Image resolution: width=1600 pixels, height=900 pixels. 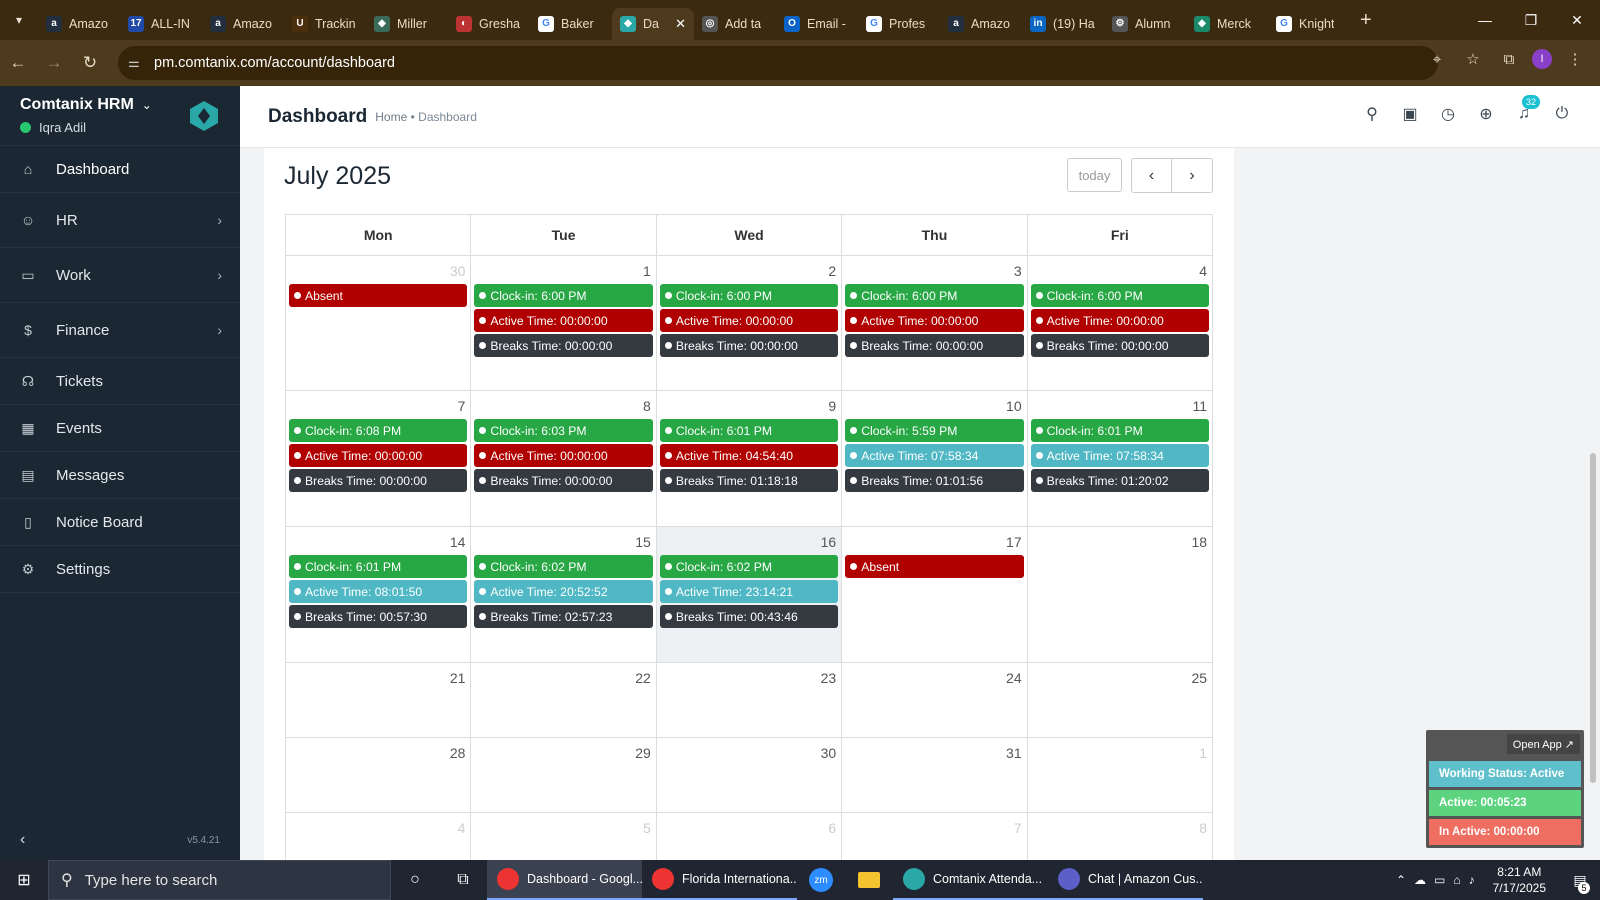 What do you see at coordinates (120, 330) in the screenshot?
I see `sidebar-item-finance: $ Finance ›` at bounding box center [120, 330].